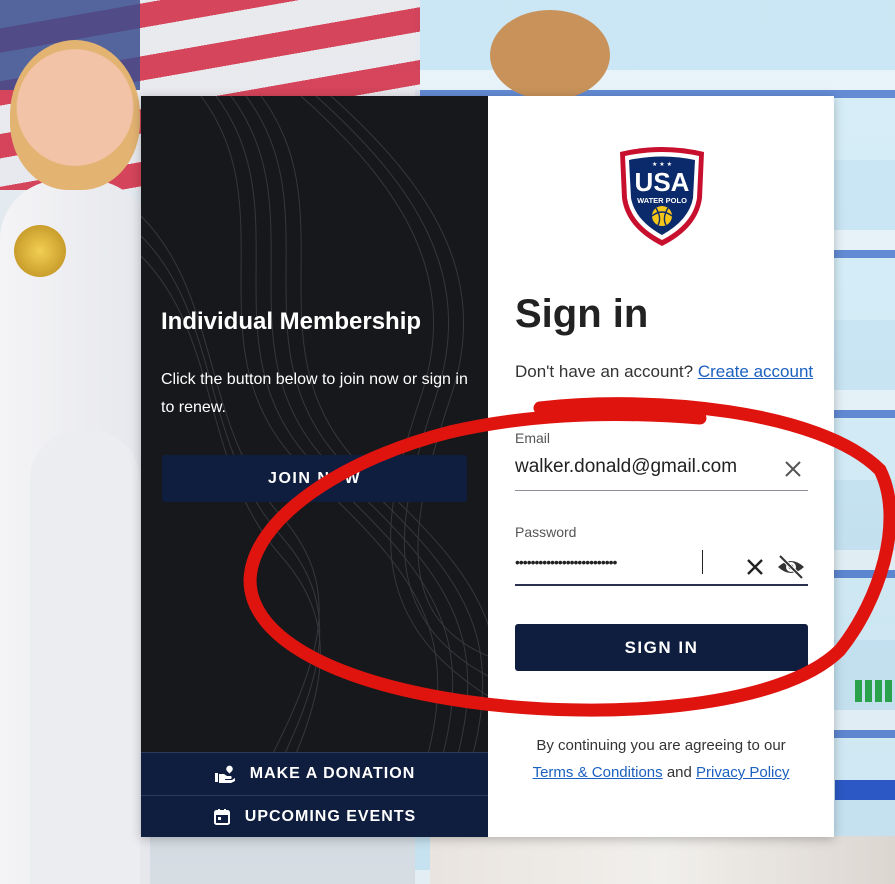  What do you see at coordinates (793, 469) in the screenshot?
I see `email-clear-icon` at bounding box center [793, 469].